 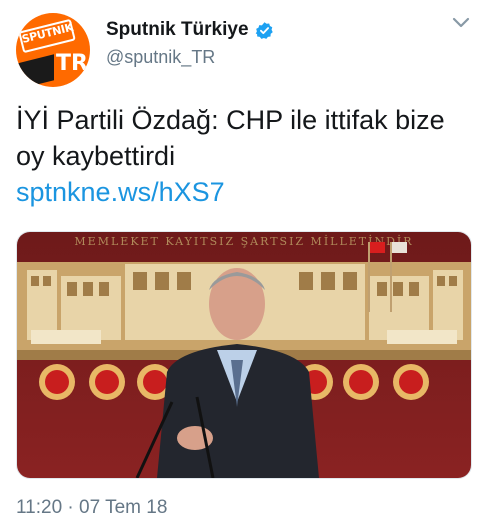 I want to click on banner-text: MEMLEKET KAYITSIZ ŞARTSIZ MİLLETİNDİR, so click(x=243, y=241).